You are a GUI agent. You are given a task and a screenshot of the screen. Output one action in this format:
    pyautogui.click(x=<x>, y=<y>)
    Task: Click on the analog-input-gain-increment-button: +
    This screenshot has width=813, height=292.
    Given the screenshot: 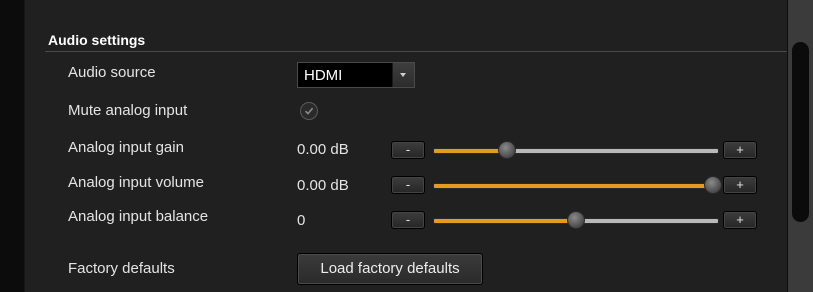 What is the action you would take?
    pyautogui.click(x=740, y=150)
    